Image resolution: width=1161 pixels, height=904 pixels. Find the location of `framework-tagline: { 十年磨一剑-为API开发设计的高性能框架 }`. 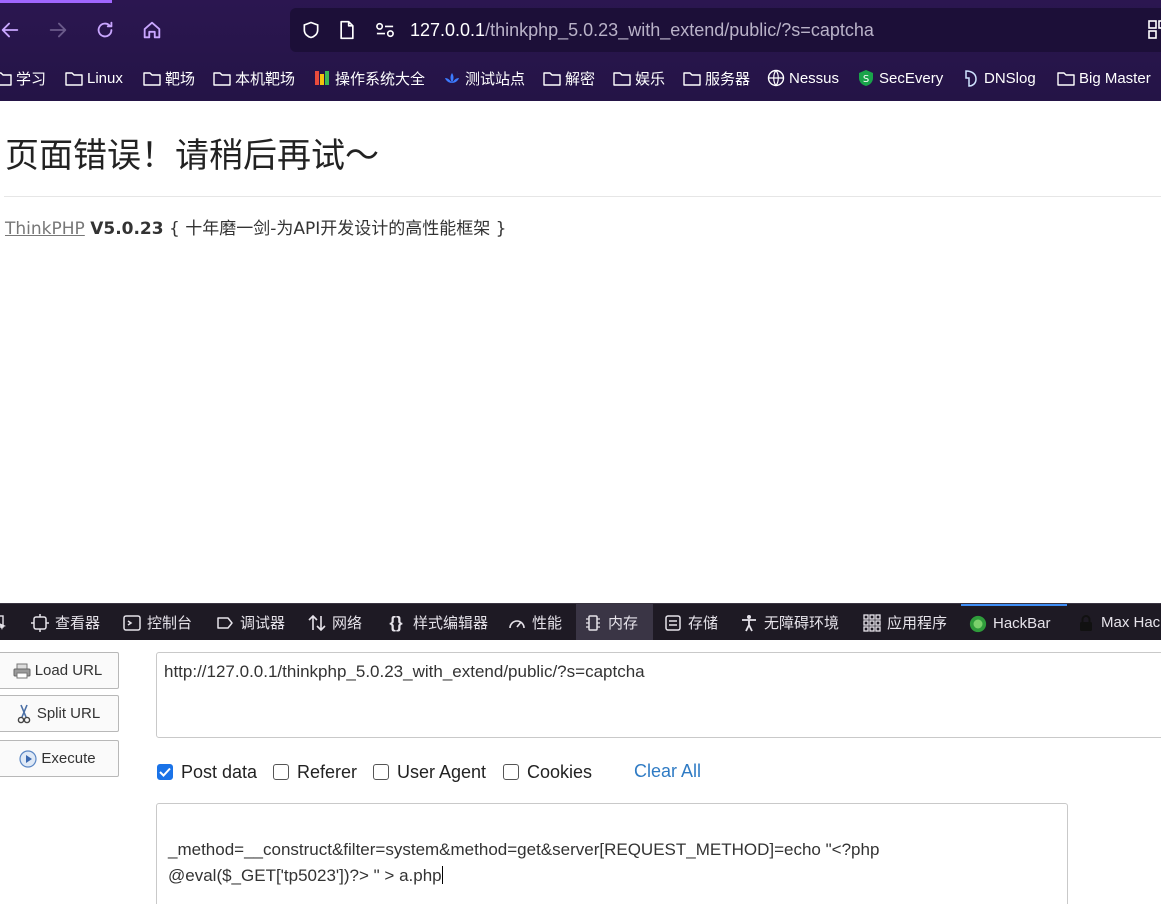

framework-tagline: { 十年磨一剑-为API开发设计的高性能框架 } is located at coordinates (338, 229).